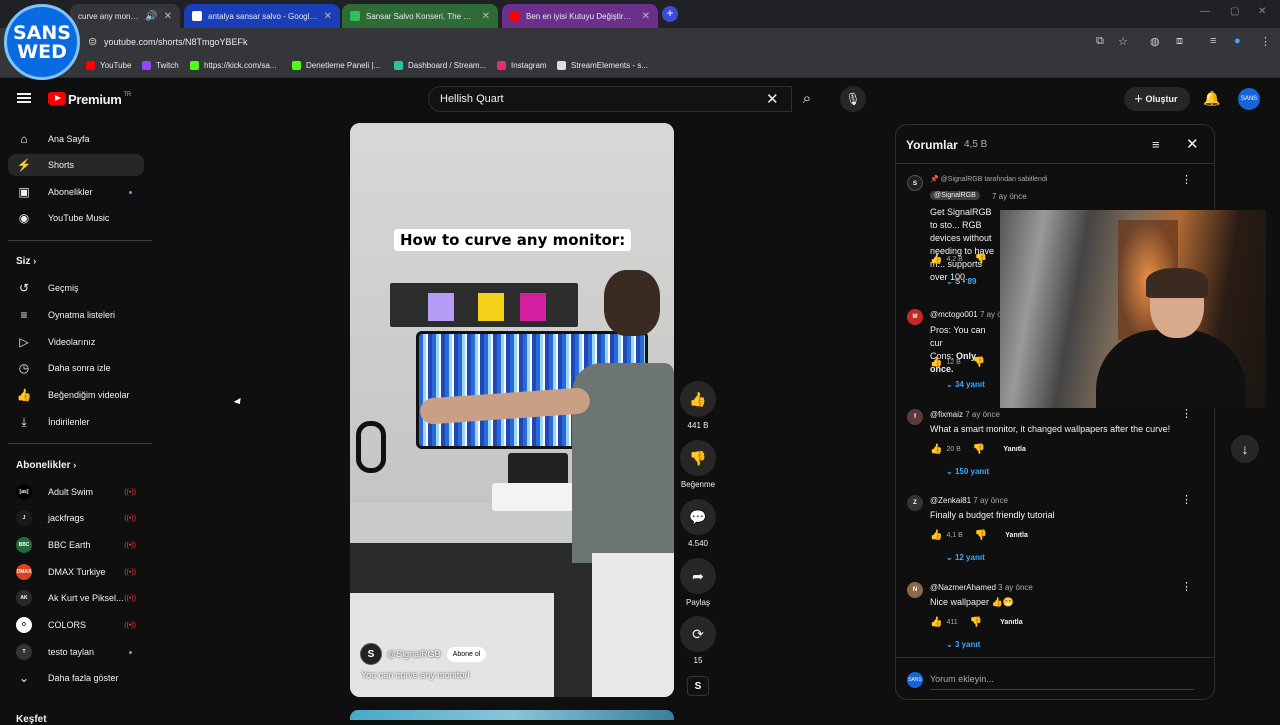 This screenshot has width=1280, height=725. Describe the element at coordinates (965, 557) in the screenshot. I see `view-replies-button: ⌄ 12 yanıt` at that location.